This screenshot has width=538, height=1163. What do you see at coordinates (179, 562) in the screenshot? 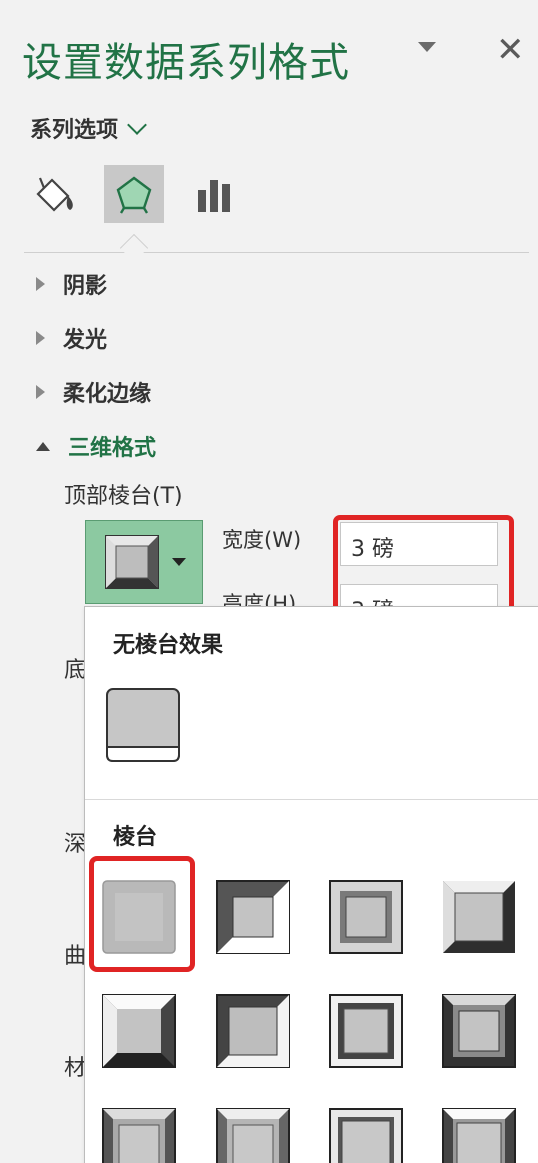
I see `caret-down-icon` at bounding box center [179, 562].